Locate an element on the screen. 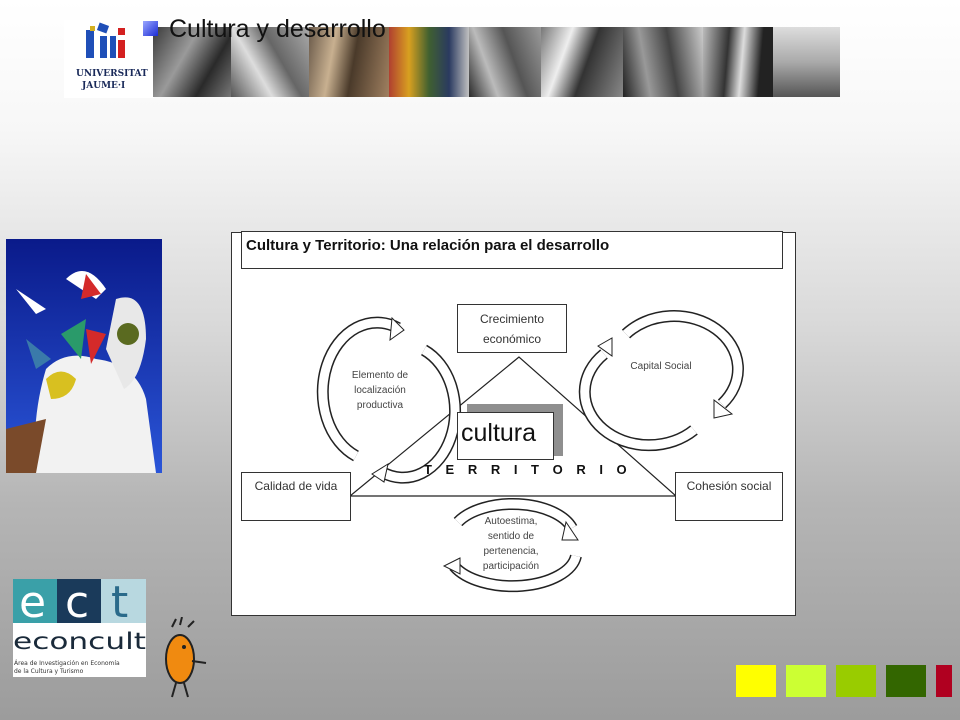  econcult-subtitle-line1: Área de Investigación en Economía is located at coordinates (67, 663).